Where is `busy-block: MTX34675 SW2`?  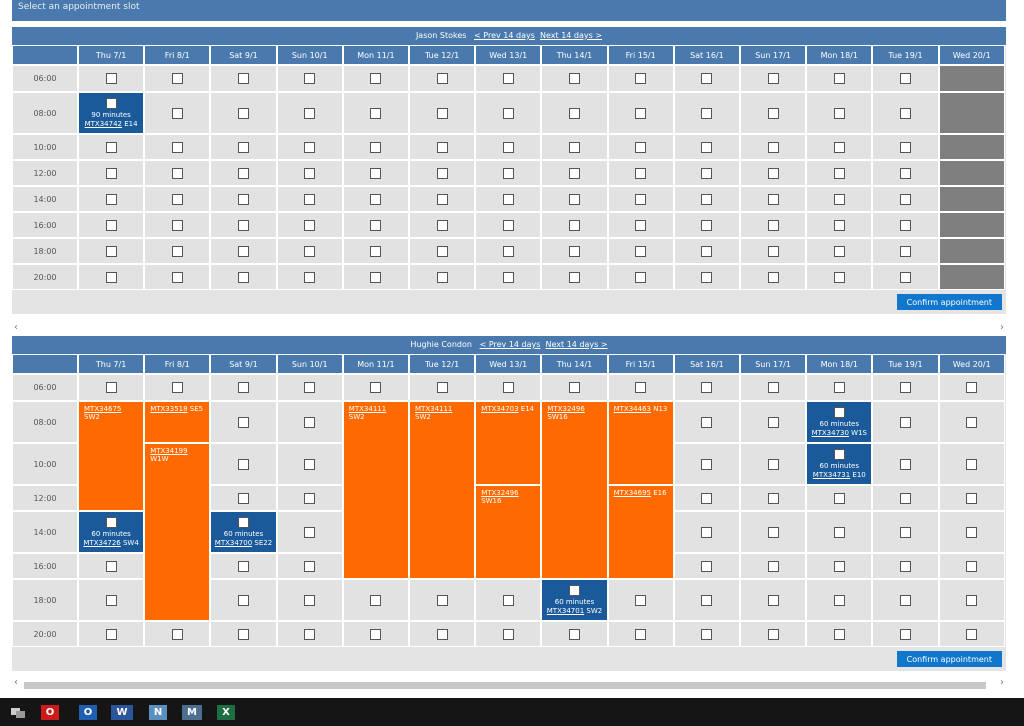 busy-block: MTX34675 SW2 is located at coordinates (111, 456).